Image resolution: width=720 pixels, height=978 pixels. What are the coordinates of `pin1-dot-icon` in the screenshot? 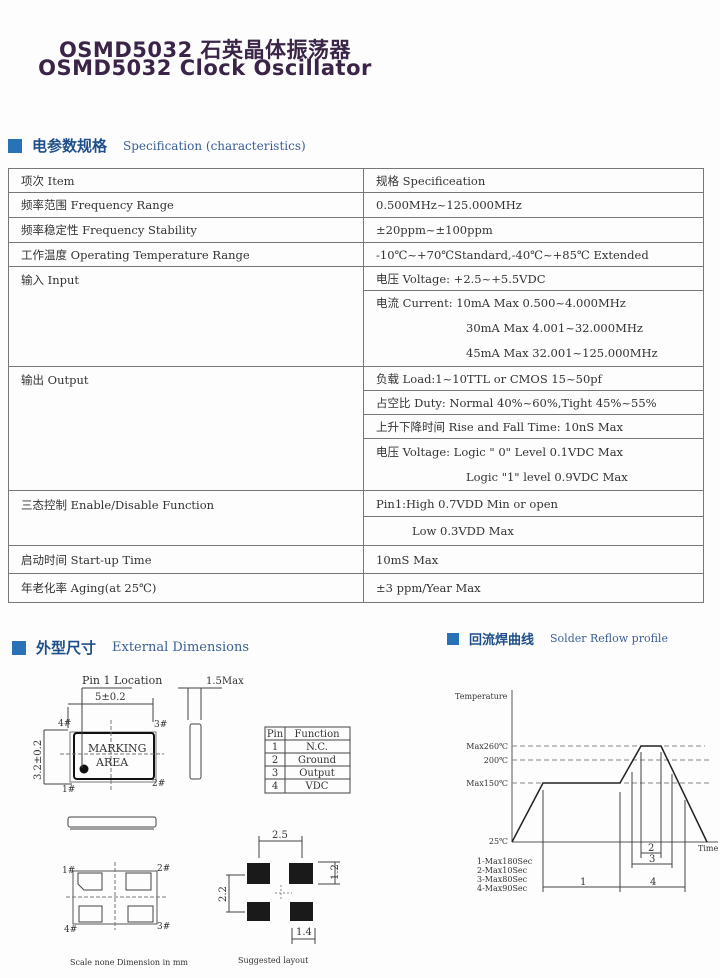 It's located at (84, 769).